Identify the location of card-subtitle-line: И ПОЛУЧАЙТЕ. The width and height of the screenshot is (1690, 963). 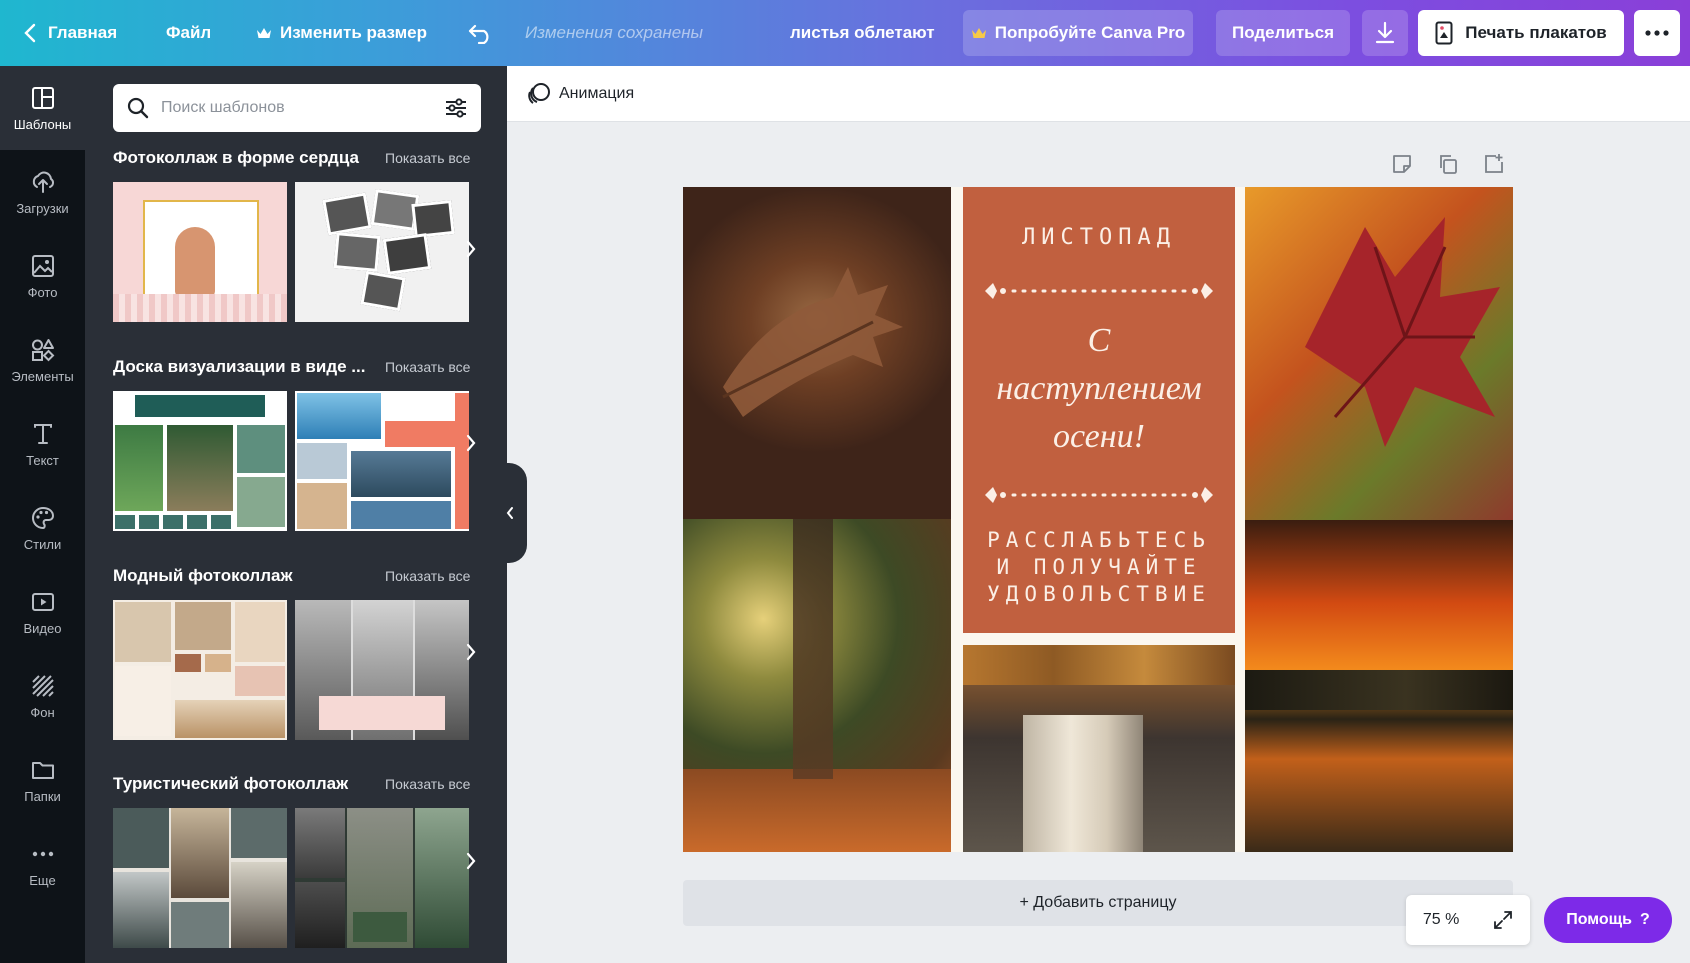
(1099, 567).